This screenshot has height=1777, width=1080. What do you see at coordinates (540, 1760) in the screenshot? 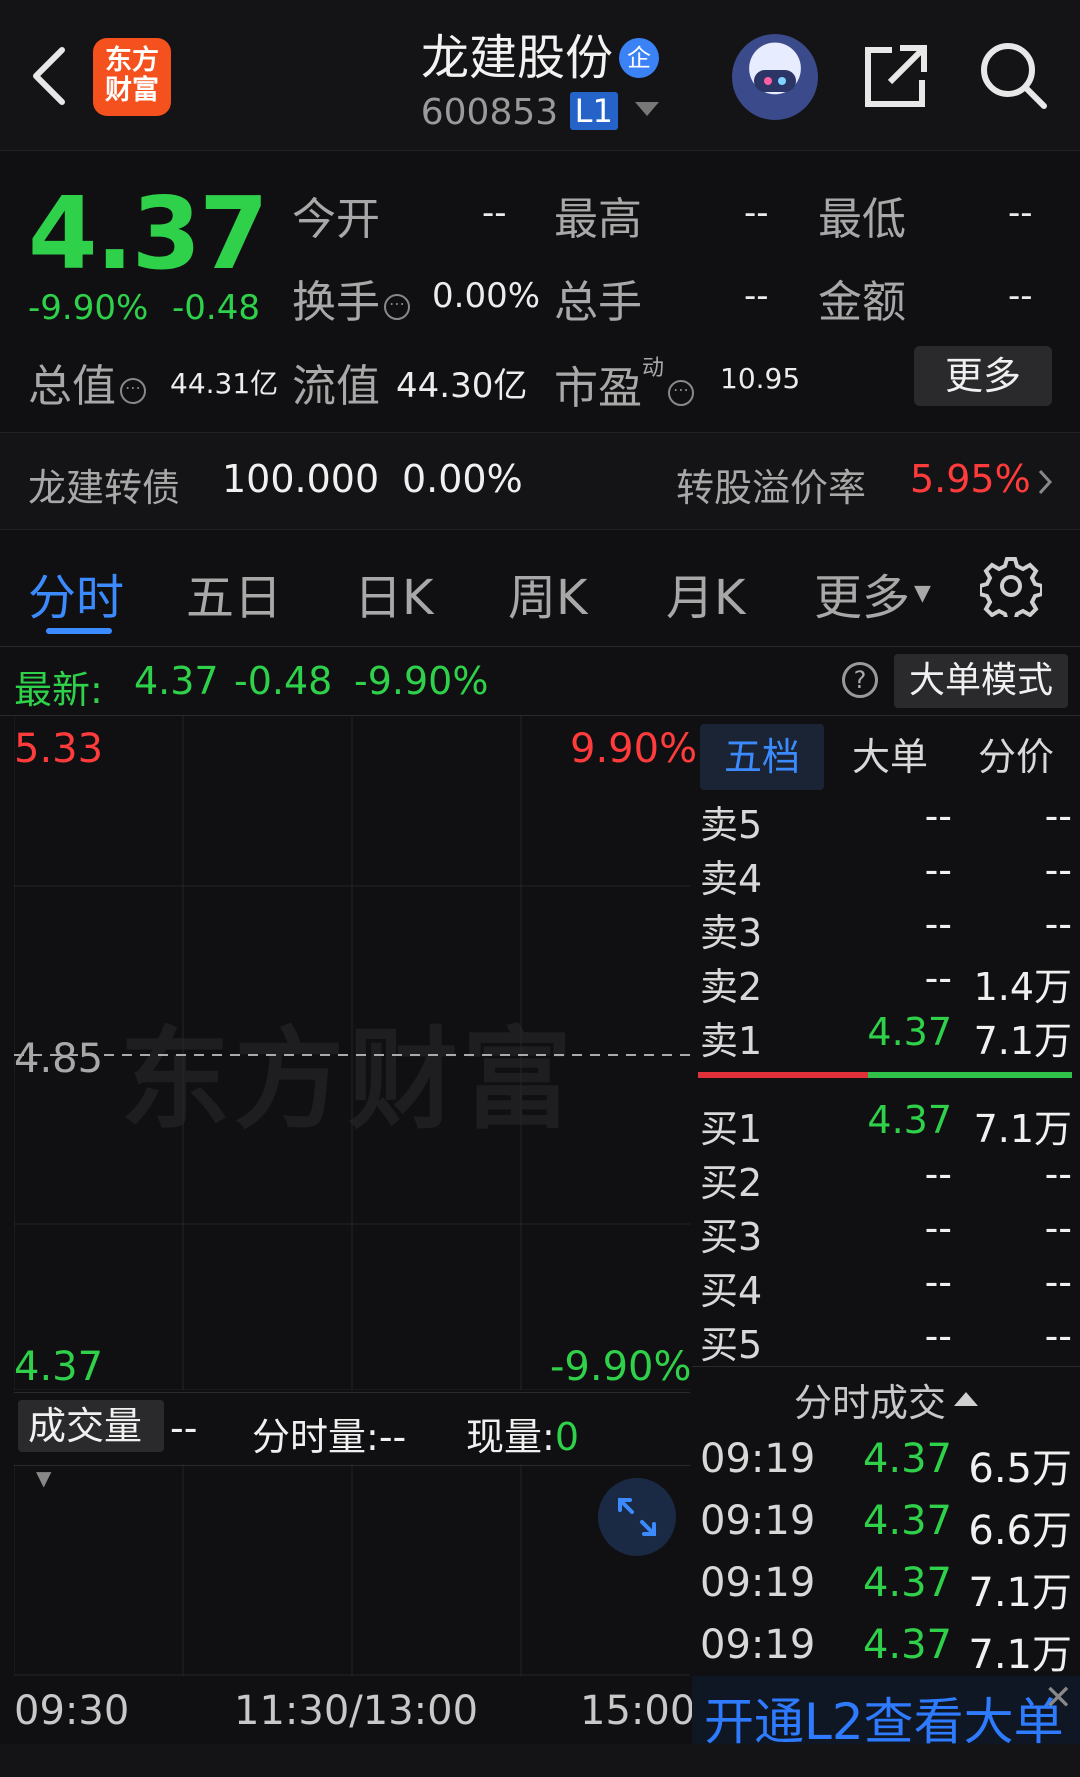
I see `bottom-bar` at bounding box center [540, 1760].